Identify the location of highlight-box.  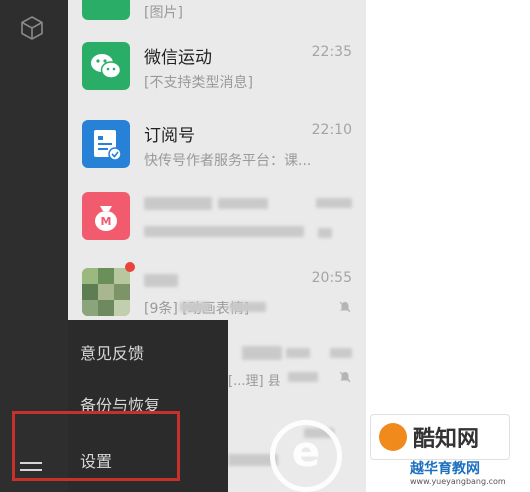
(96, 446).